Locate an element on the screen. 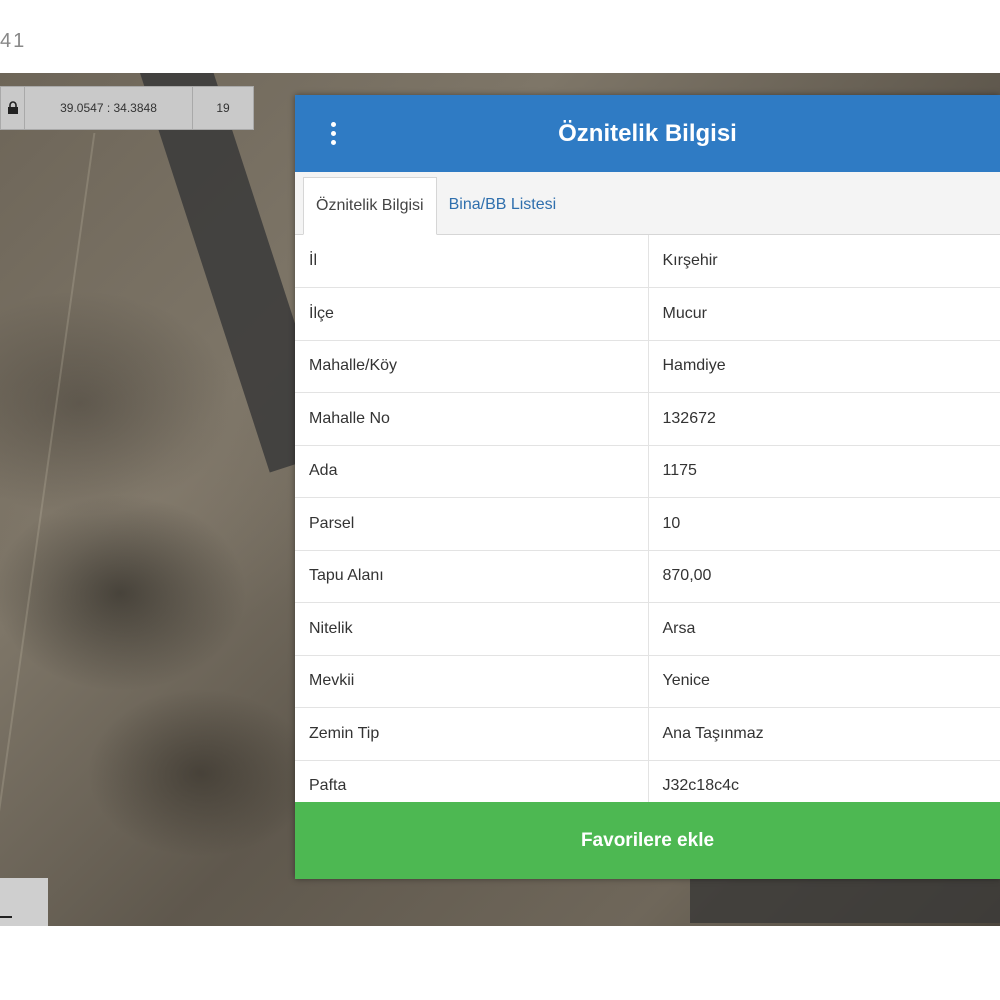 The image size is (1000, 1000). panel-title: Öznitelik Bilgisi is located at coordinates (647, 133).